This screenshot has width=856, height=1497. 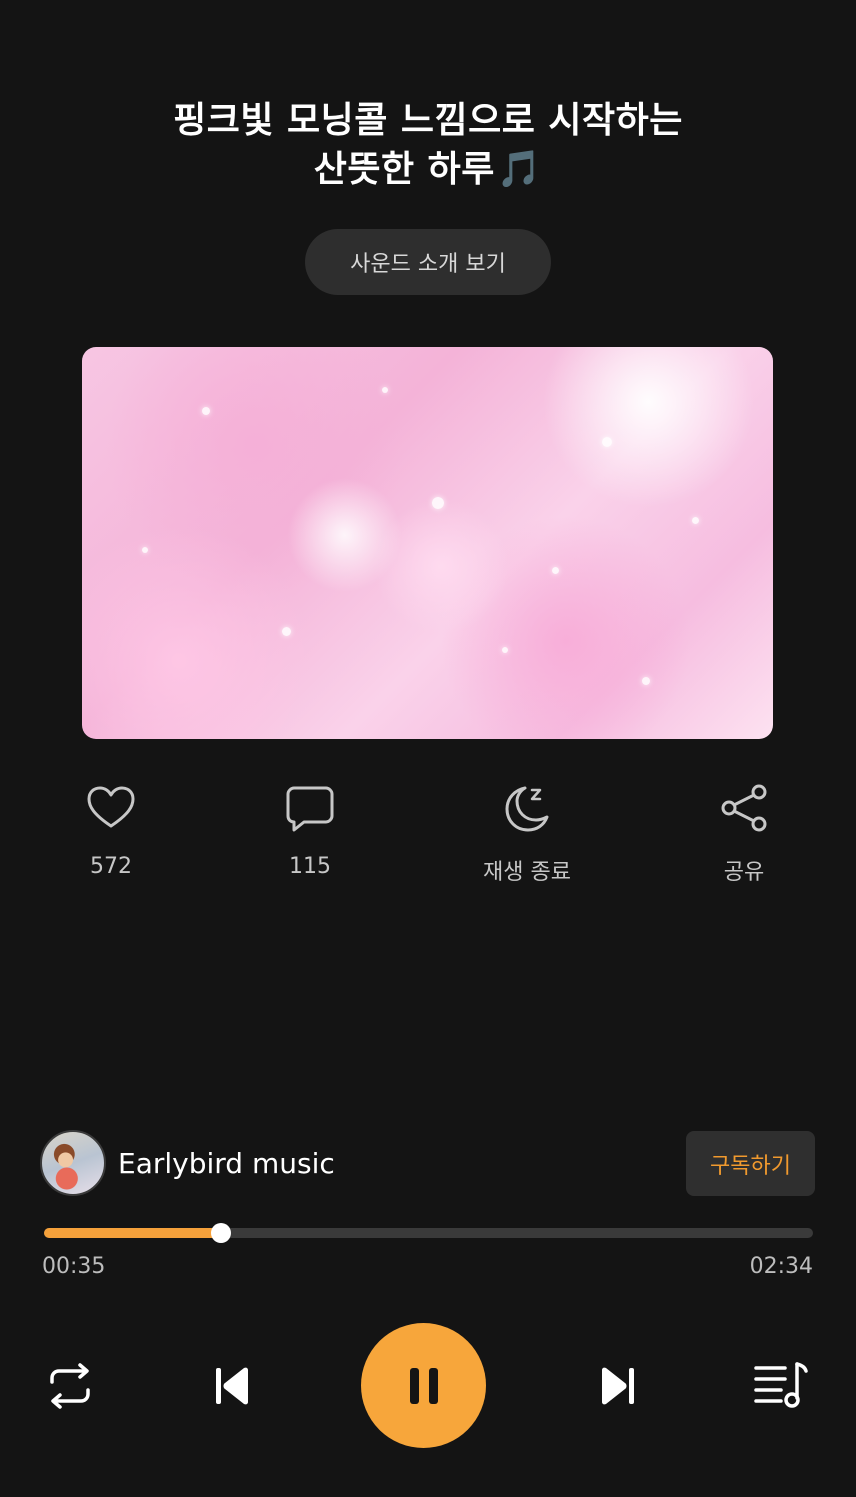 What do you see at coordinates (519, 169) in the screenshot?
I see `music-note-emoji: 🎵` at bounding box center [519, 169].